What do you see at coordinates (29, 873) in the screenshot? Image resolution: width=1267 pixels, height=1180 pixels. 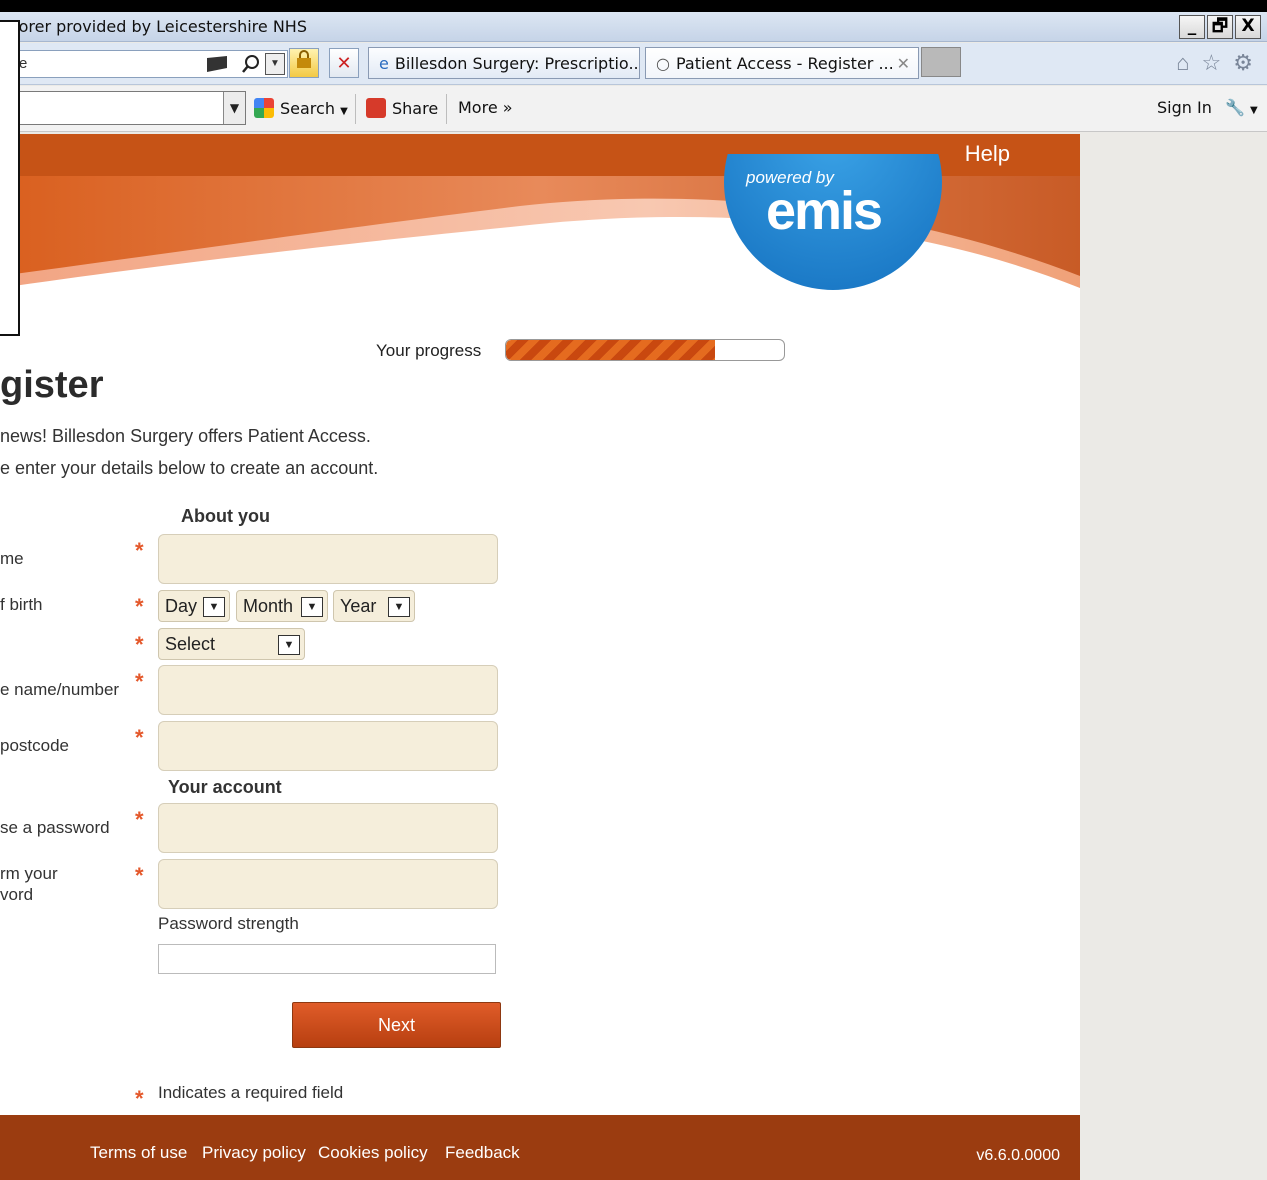 I see `label-confirm-password-1: rm your` at bounding box center [29, 873].